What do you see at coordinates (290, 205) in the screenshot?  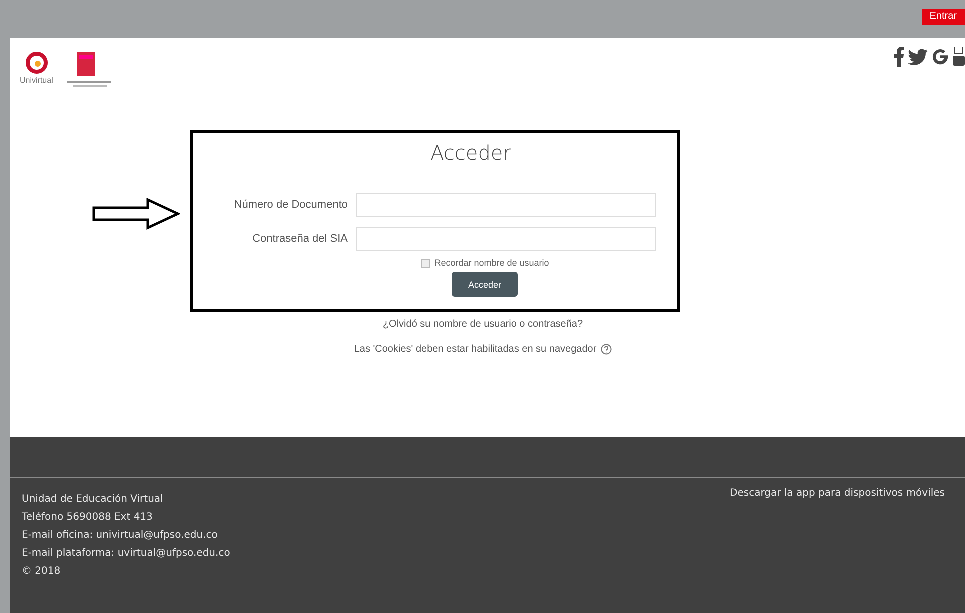 I see `field-label: Número de Documento` at bounding box center [290, 205].